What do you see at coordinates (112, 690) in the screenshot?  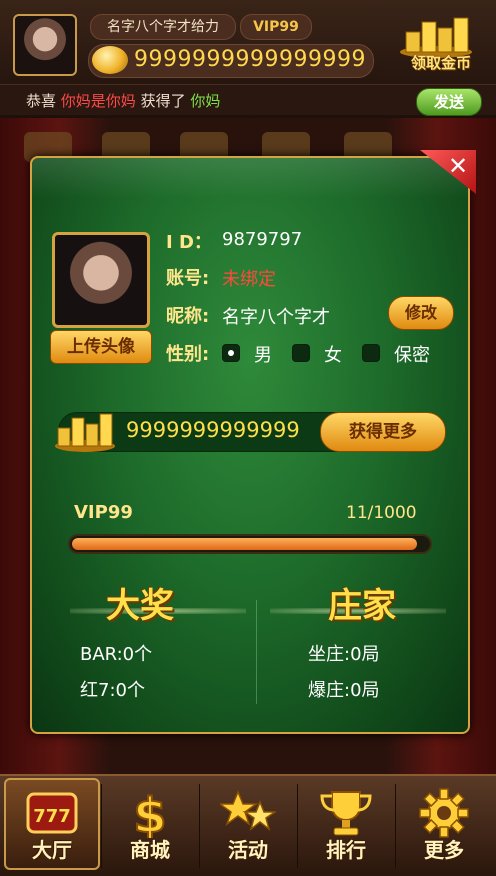 I see `red7-count: 红7:0个` at bounding box center [112, 690].